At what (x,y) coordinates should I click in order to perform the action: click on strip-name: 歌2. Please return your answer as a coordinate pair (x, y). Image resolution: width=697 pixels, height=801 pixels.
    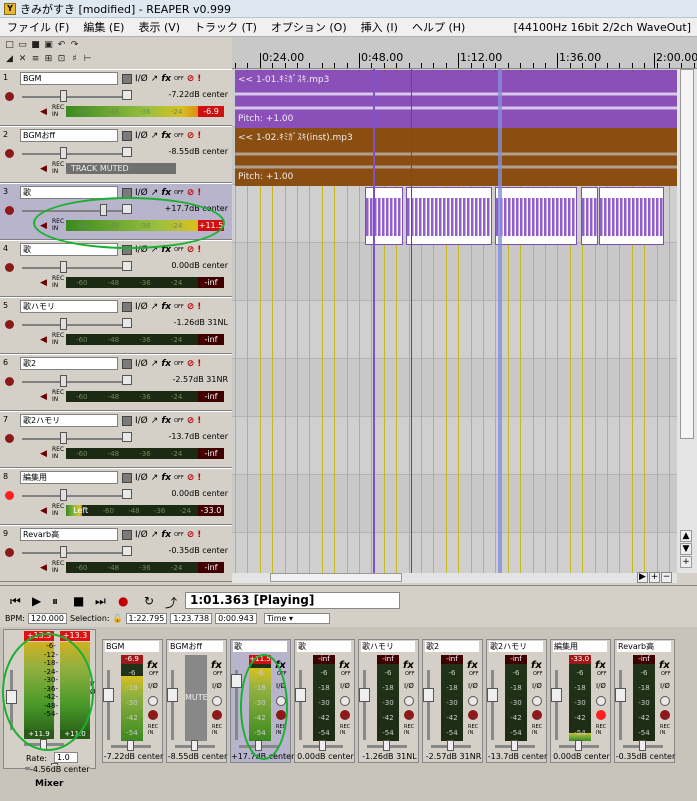
    Looking at the image, I should click on (452, 646).